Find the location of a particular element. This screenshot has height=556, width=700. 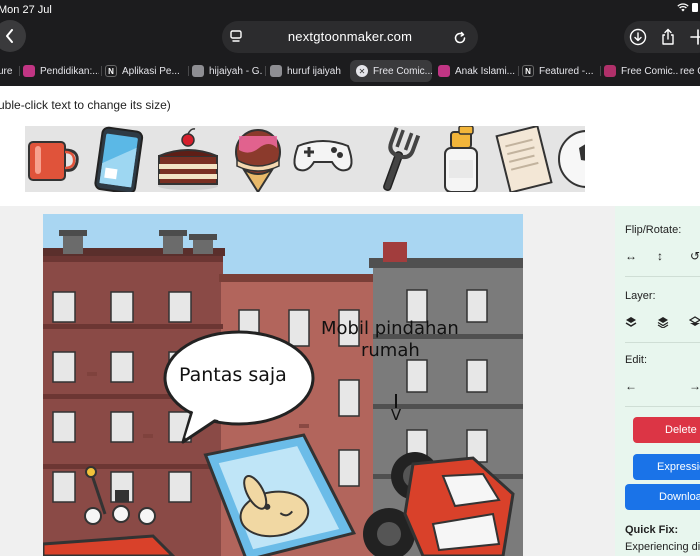

mug-prop-icon is located at coordinates (55, 159).